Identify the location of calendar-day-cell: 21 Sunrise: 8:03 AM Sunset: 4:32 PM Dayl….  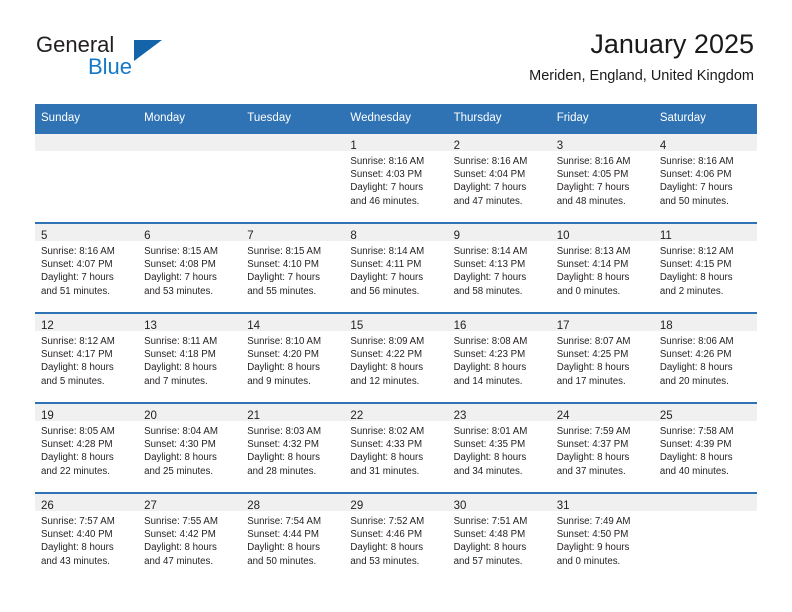
(293, 447).